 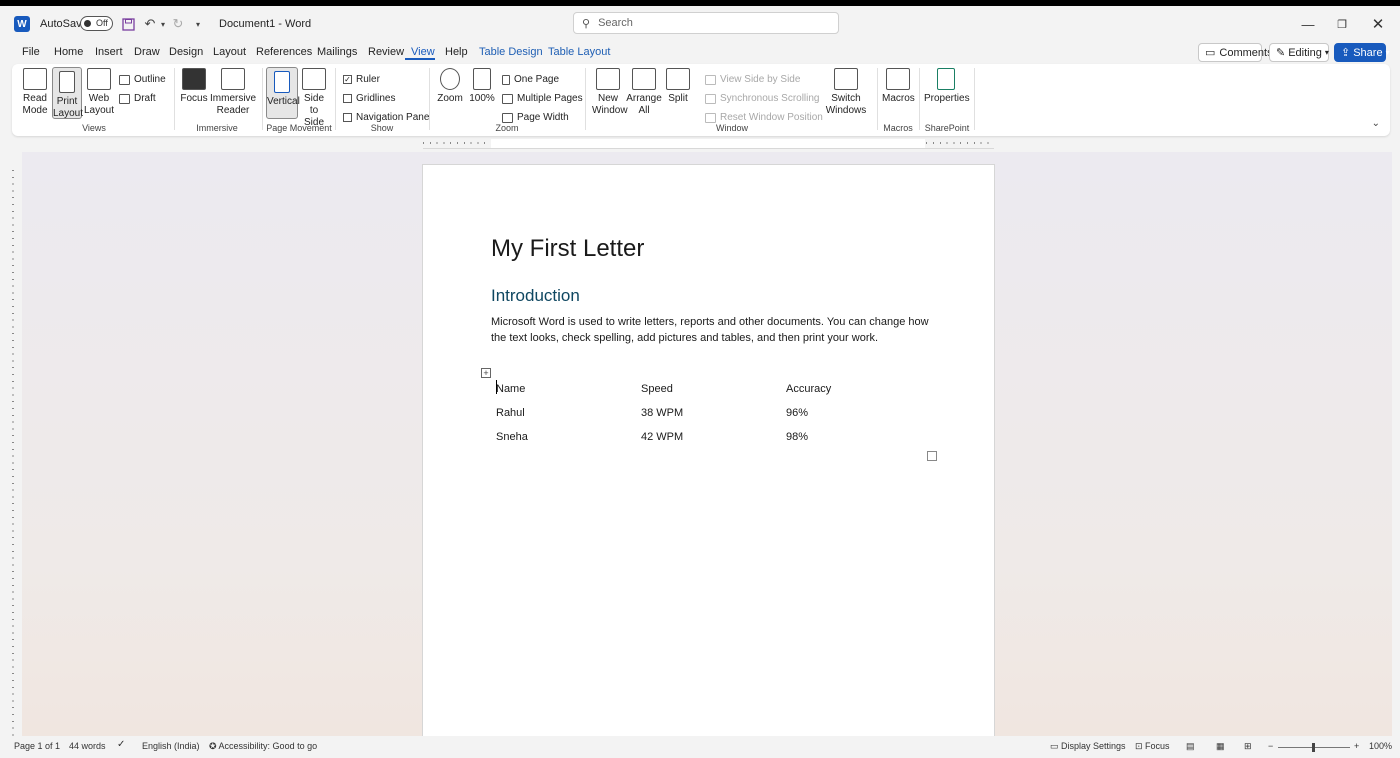 What do you see at coordinates (386, 52) in the screenshot?
I see `tab-review: Review` at bounding box center [386, 52].